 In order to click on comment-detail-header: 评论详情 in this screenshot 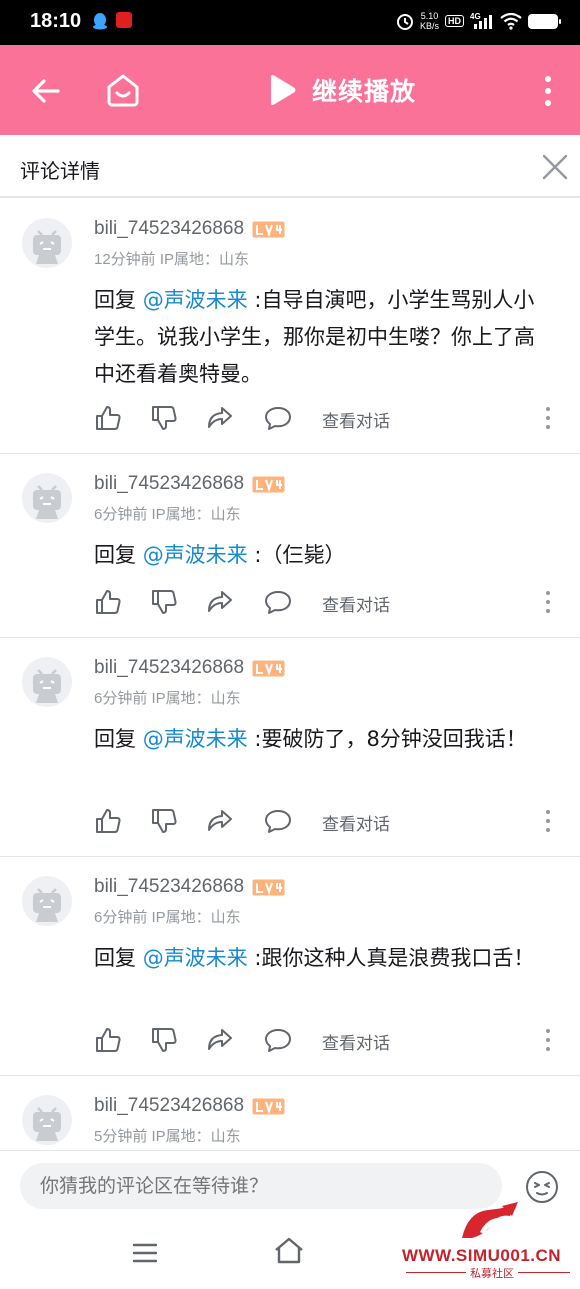, I will do `click(290, 166)`.